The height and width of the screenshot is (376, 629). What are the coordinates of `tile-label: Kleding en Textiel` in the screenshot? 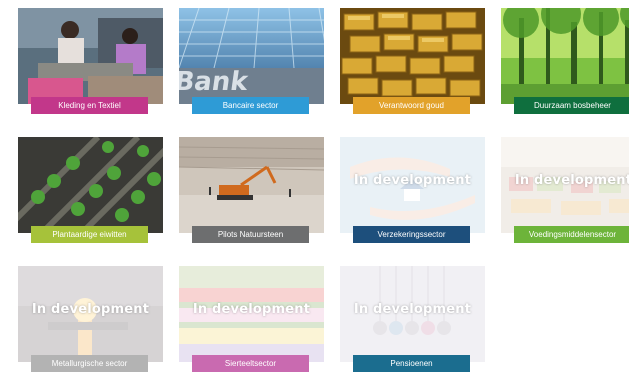 It's located at (89, 105).